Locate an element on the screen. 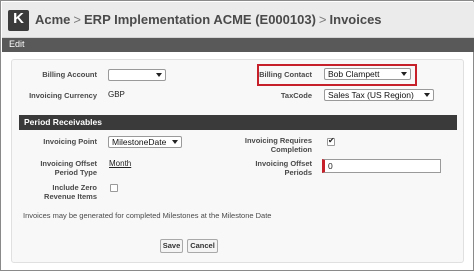 This screenshot has width=474, height=271. tax-code-label: TaxCode is located at coordinates (296, 95).